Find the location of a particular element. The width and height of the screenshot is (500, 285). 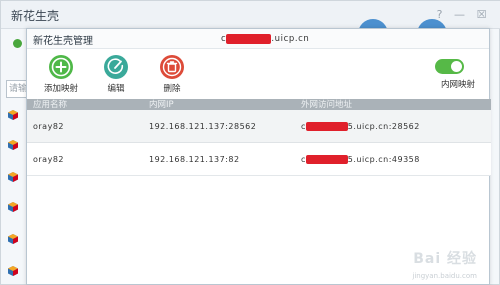

cell-wan-address: cxxxxxxxx5.uicp.cn:28562 is located at coordinates (360, 126).